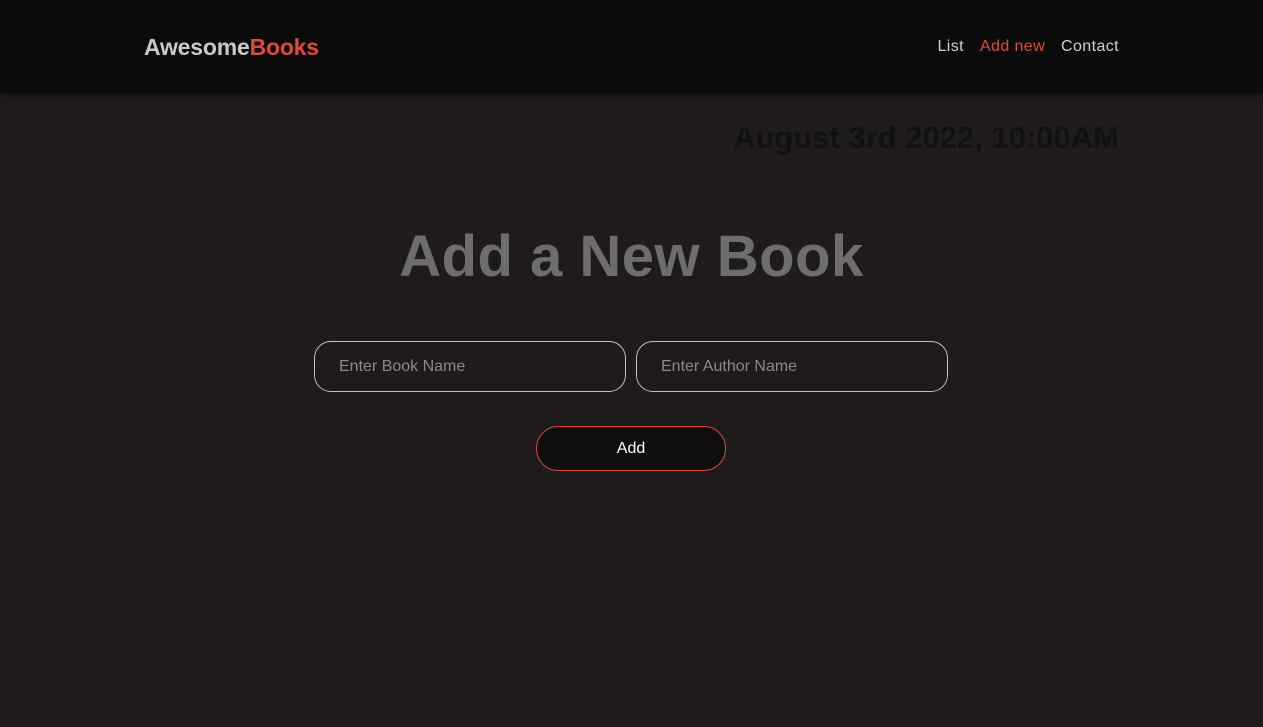  Describe the element at coordinates (470, 366) in the screenshot. I see `book-name-input` at that location.